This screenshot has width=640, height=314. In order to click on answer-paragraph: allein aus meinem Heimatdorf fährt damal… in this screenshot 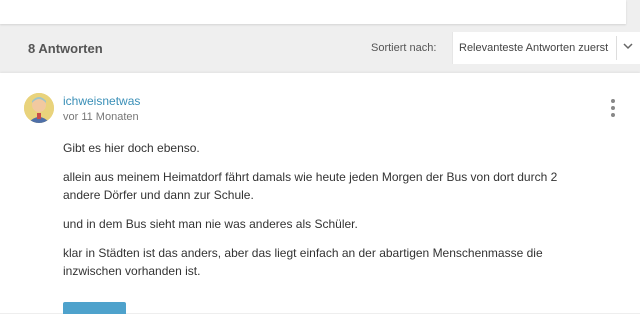, I will do `click(310, 186)`.